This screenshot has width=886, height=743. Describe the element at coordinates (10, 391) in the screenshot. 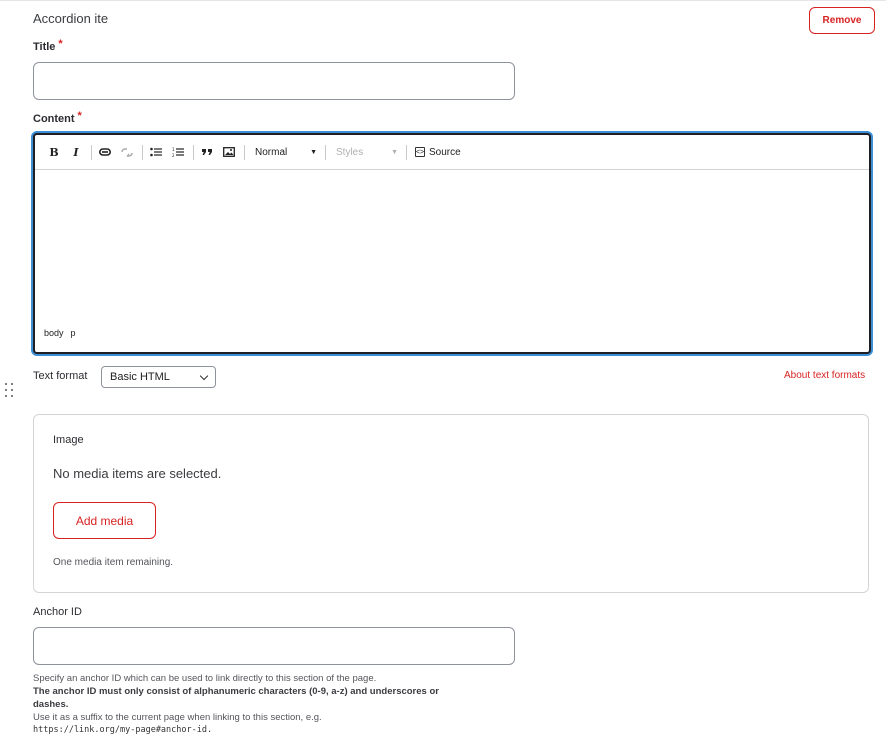

I see `drag-handle-icon` at that location.